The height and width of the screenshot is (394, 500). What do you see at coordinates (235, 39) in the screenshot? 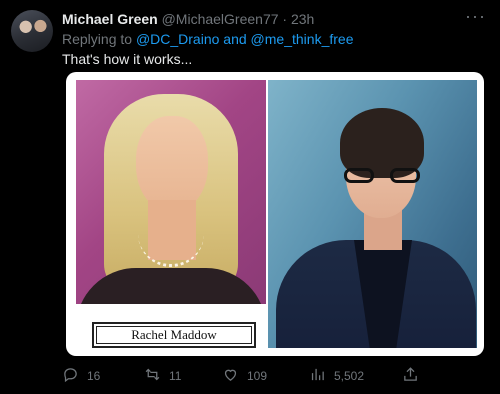
I see `reply-and: and` at bounding box center [235, 39].